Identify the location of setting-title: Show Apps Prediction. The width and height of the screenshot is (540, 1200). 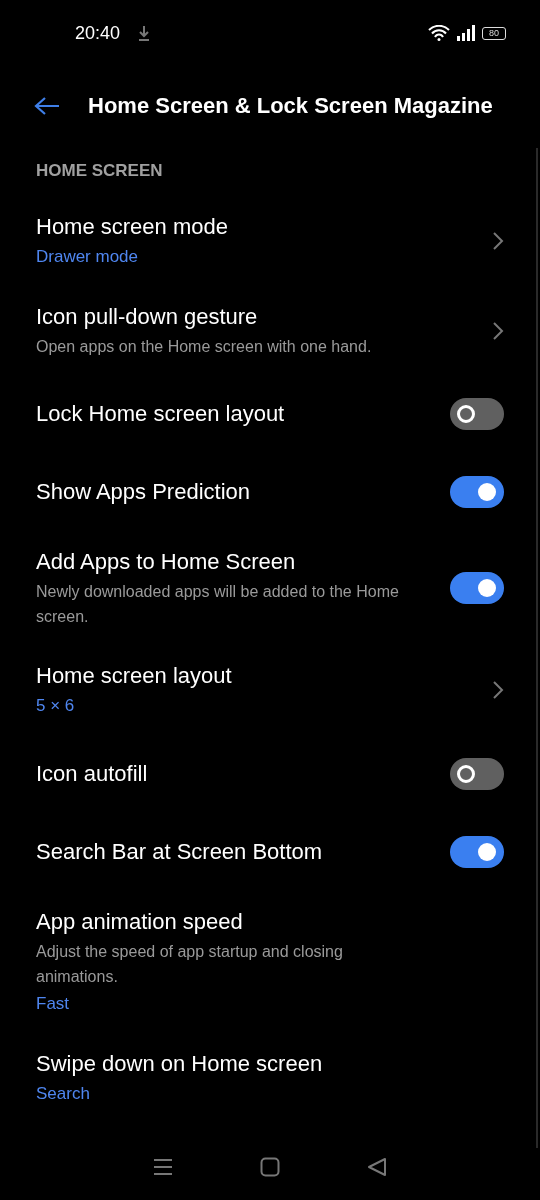
(235, 492).